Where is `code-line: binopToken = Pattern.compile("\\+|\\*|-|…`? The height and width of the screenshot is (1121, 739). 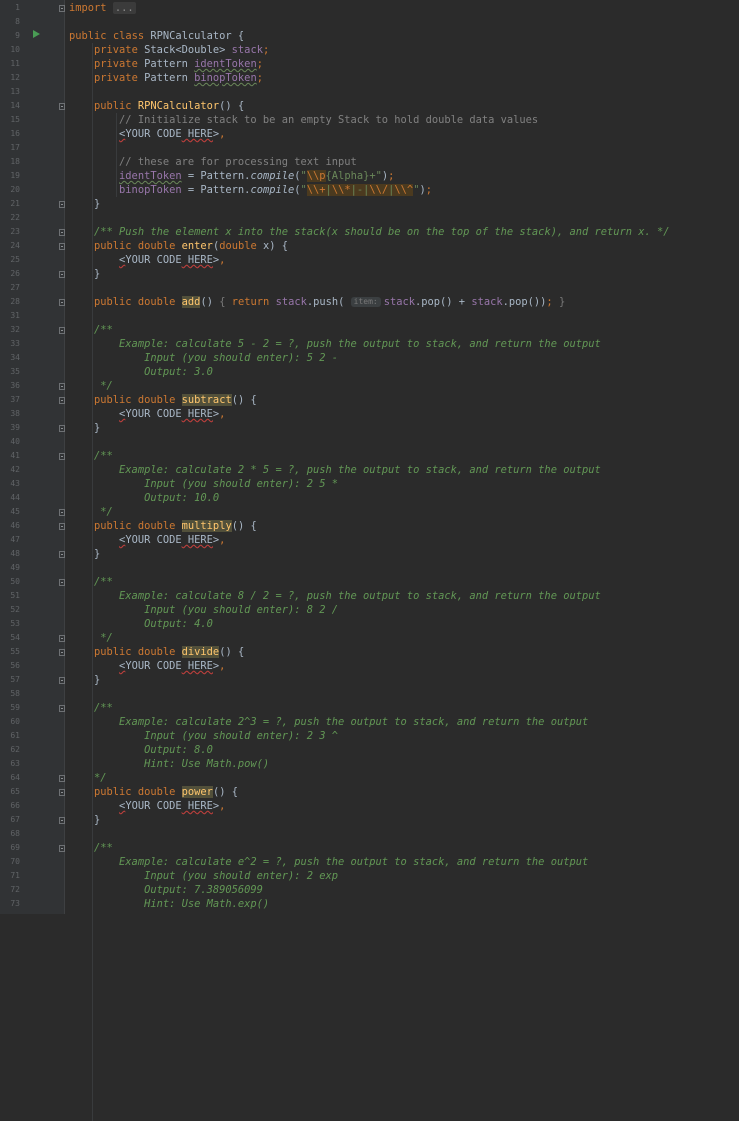
code-line: binopToken = Pattern.compile("\\+|\\*|-|… is located at coordinates (402, 190).